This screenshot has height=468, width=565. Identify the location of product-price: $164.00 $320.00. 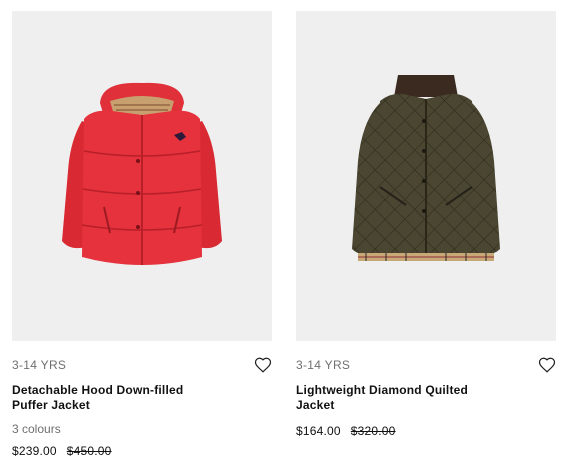
(426, 431).